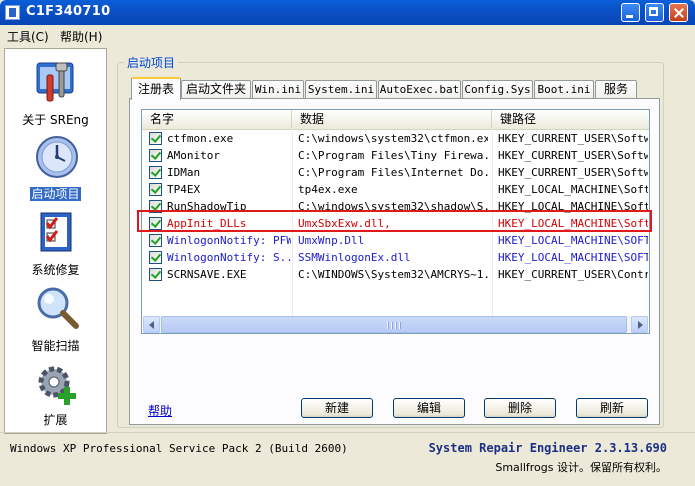 The width and height of the screenshot is (695, 486). I want to click on scroll-right-button, so click(639, 324).